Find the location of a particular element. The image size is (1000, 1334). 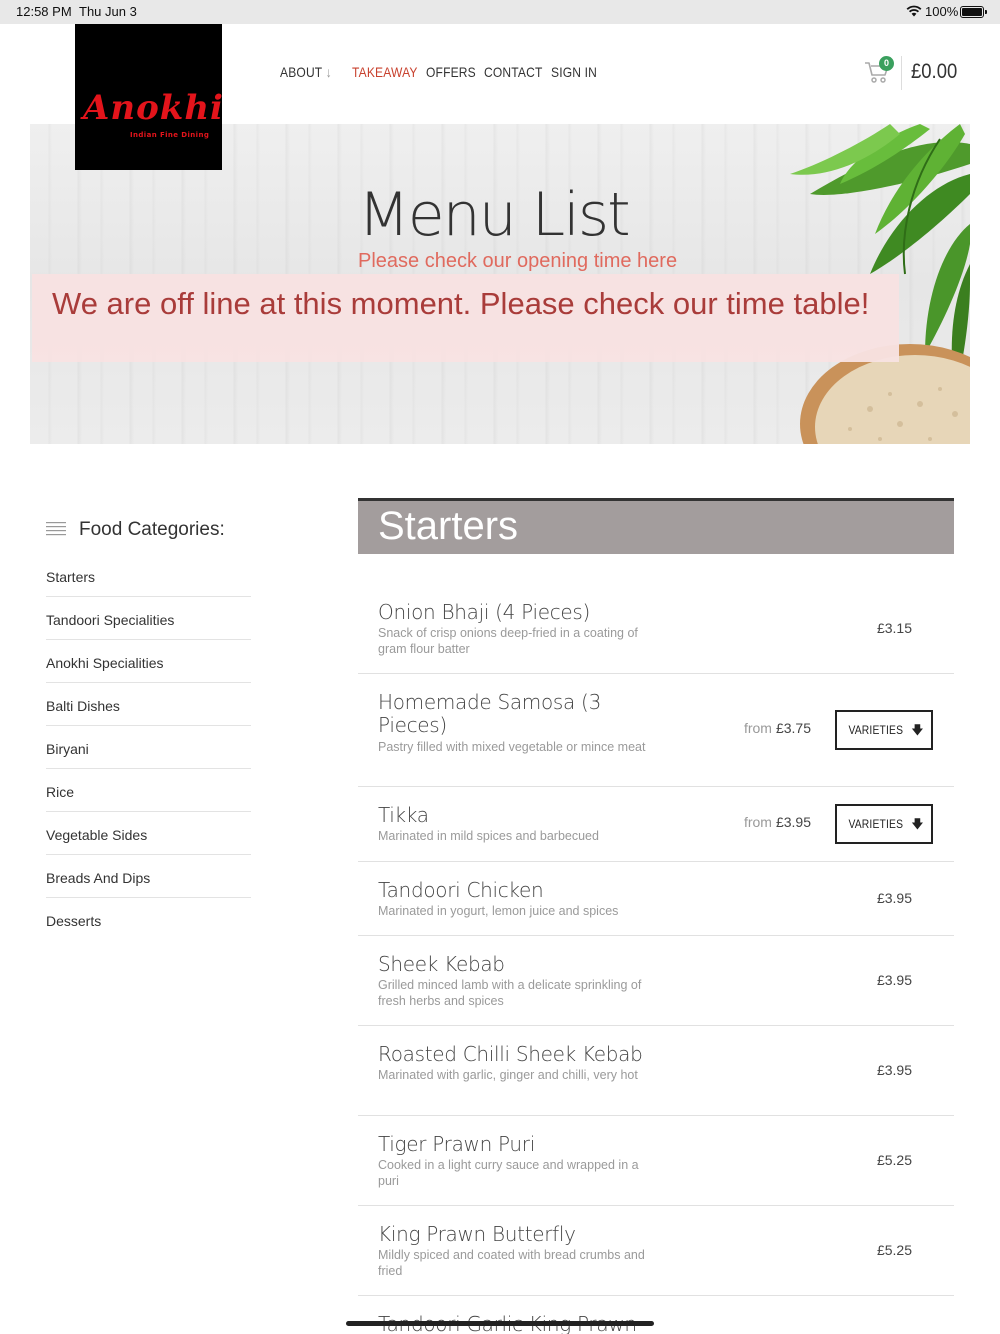

restaurant-logo: Anokhi Indian Fine Dining is located at coordinates (149, 97).